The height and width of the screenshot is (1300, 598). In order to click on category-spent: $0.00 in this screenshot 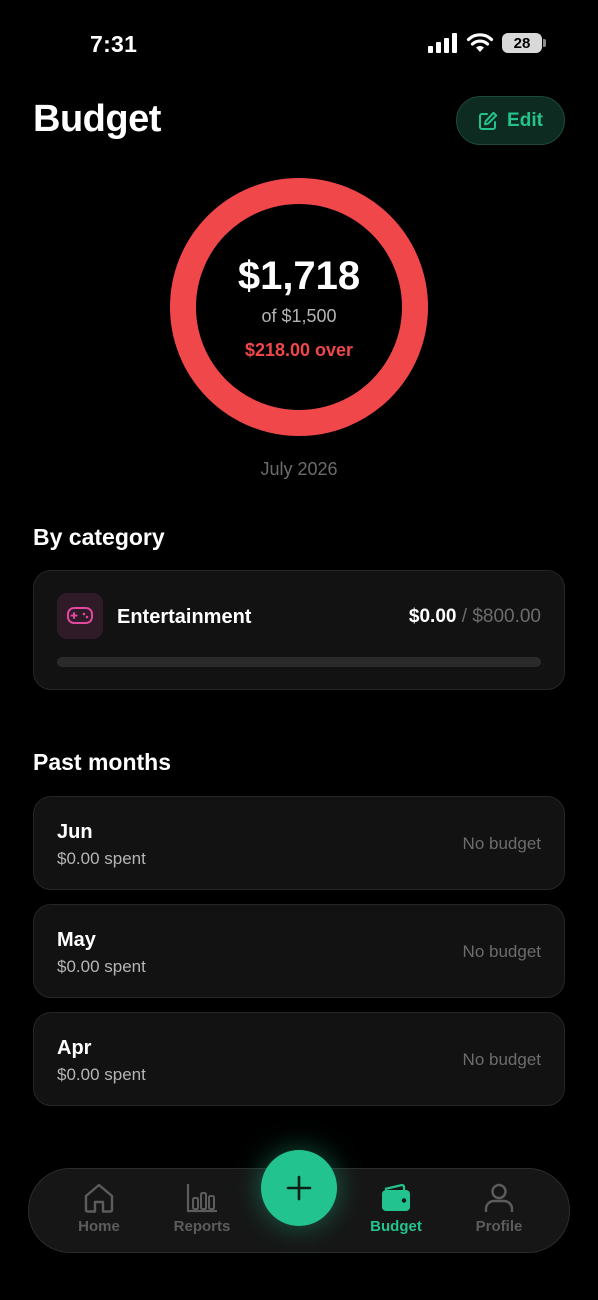, I will do `click(432, 616)`.